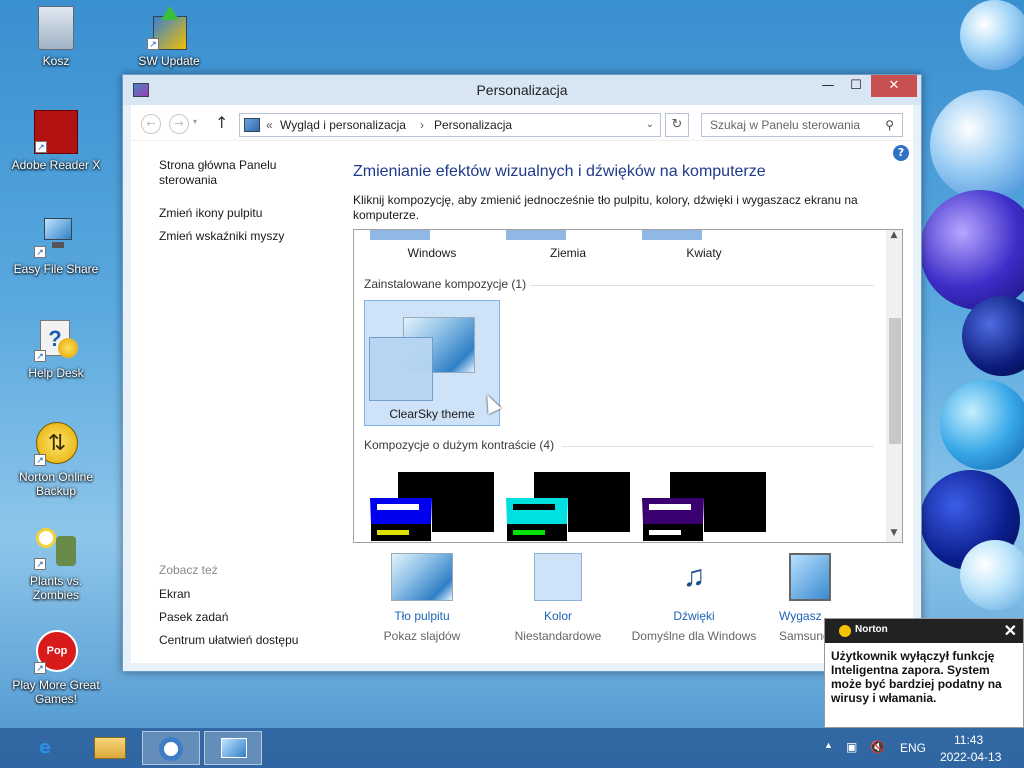 The height and width of the screenshot is (768, 1024). What do you see at coordinates (968, 740) in the screenshot?
I see `clock-time: 11:43` at bounding box center [968, 740].